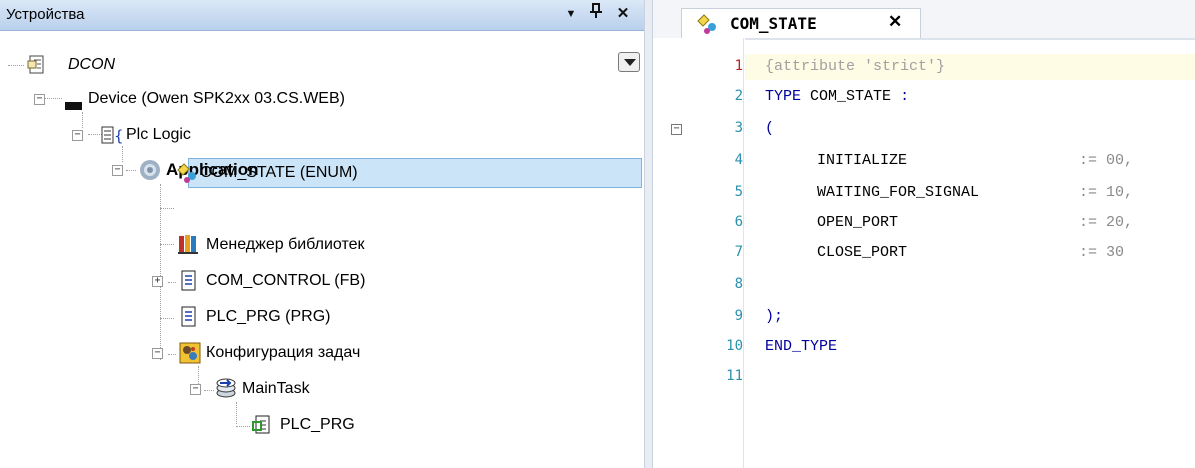 This screenshot has width=1195, height=468. I want to click on line-number: 7, so click(738, 252).